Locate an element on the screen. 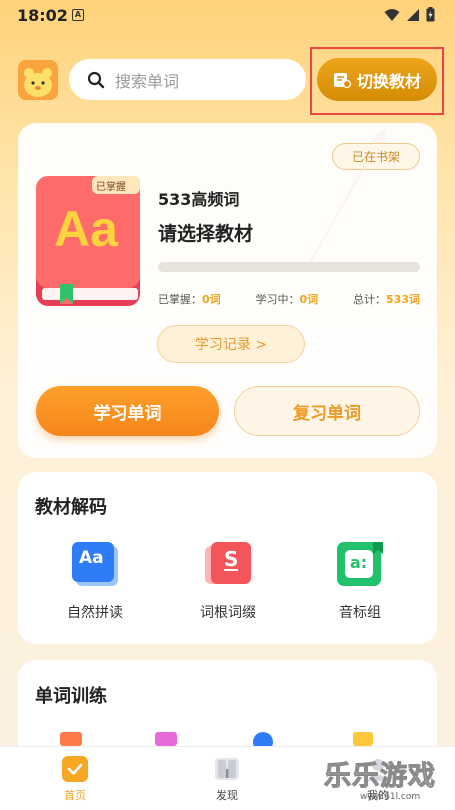 This screenshot has height=810, width=455. study-record-button: 学习记录 > is located at coordinates (231, 344).